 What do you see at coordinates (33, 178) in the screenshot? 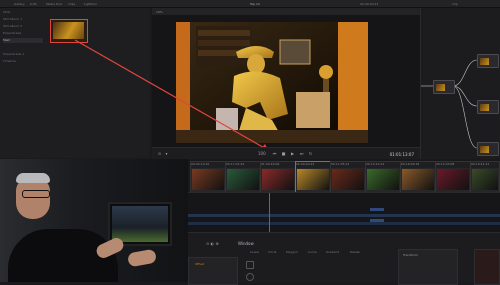
I see `presenter-hair` at bounding box center [33, 178].